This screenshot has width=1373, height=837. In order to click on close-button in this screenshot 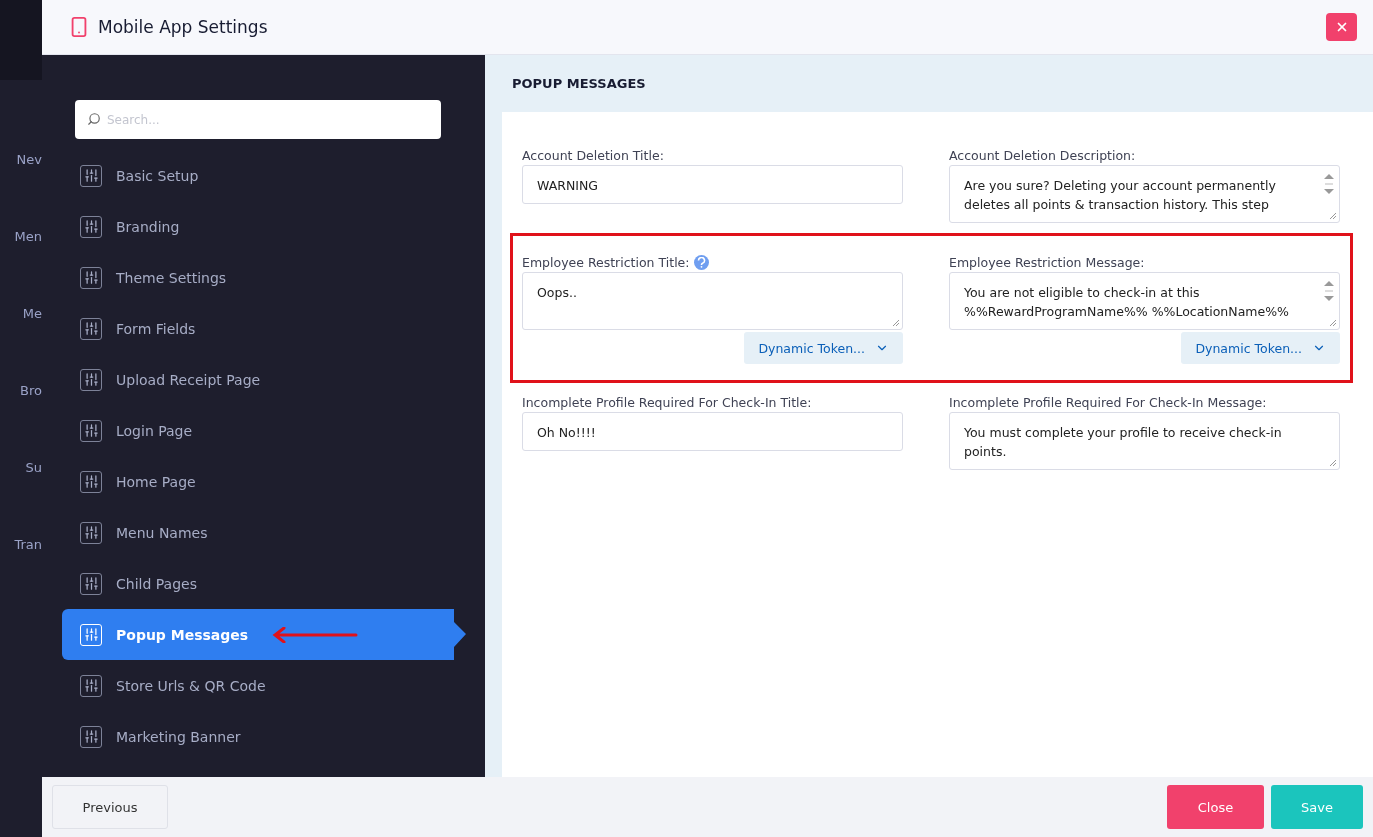, I will do `click(1341, 27)`.